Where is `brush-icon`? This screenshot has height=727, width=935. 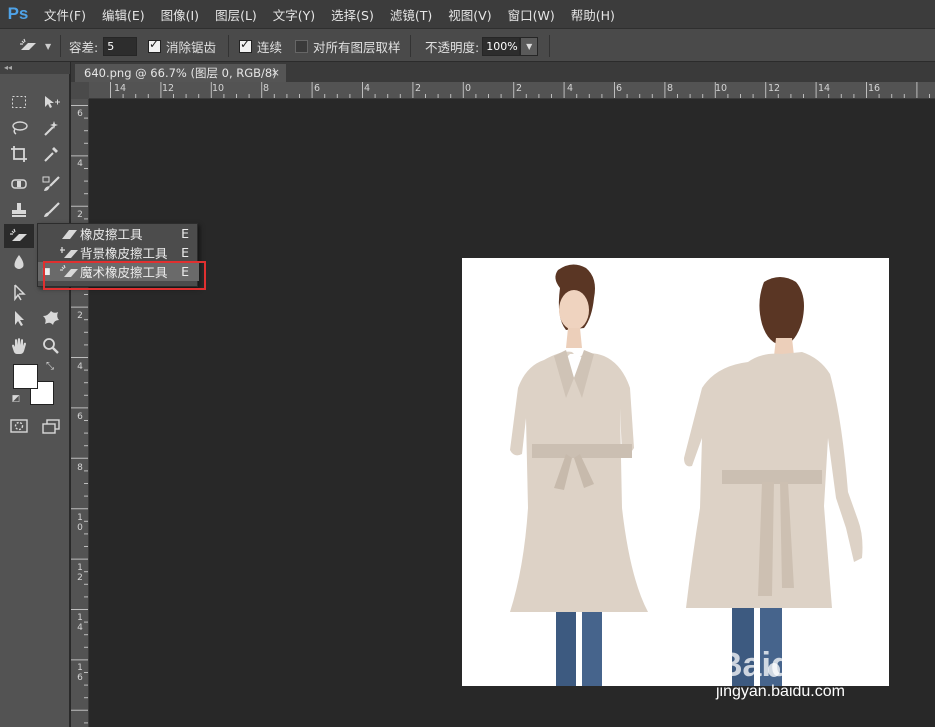 brush-icon is located at coordinates (51, 183).